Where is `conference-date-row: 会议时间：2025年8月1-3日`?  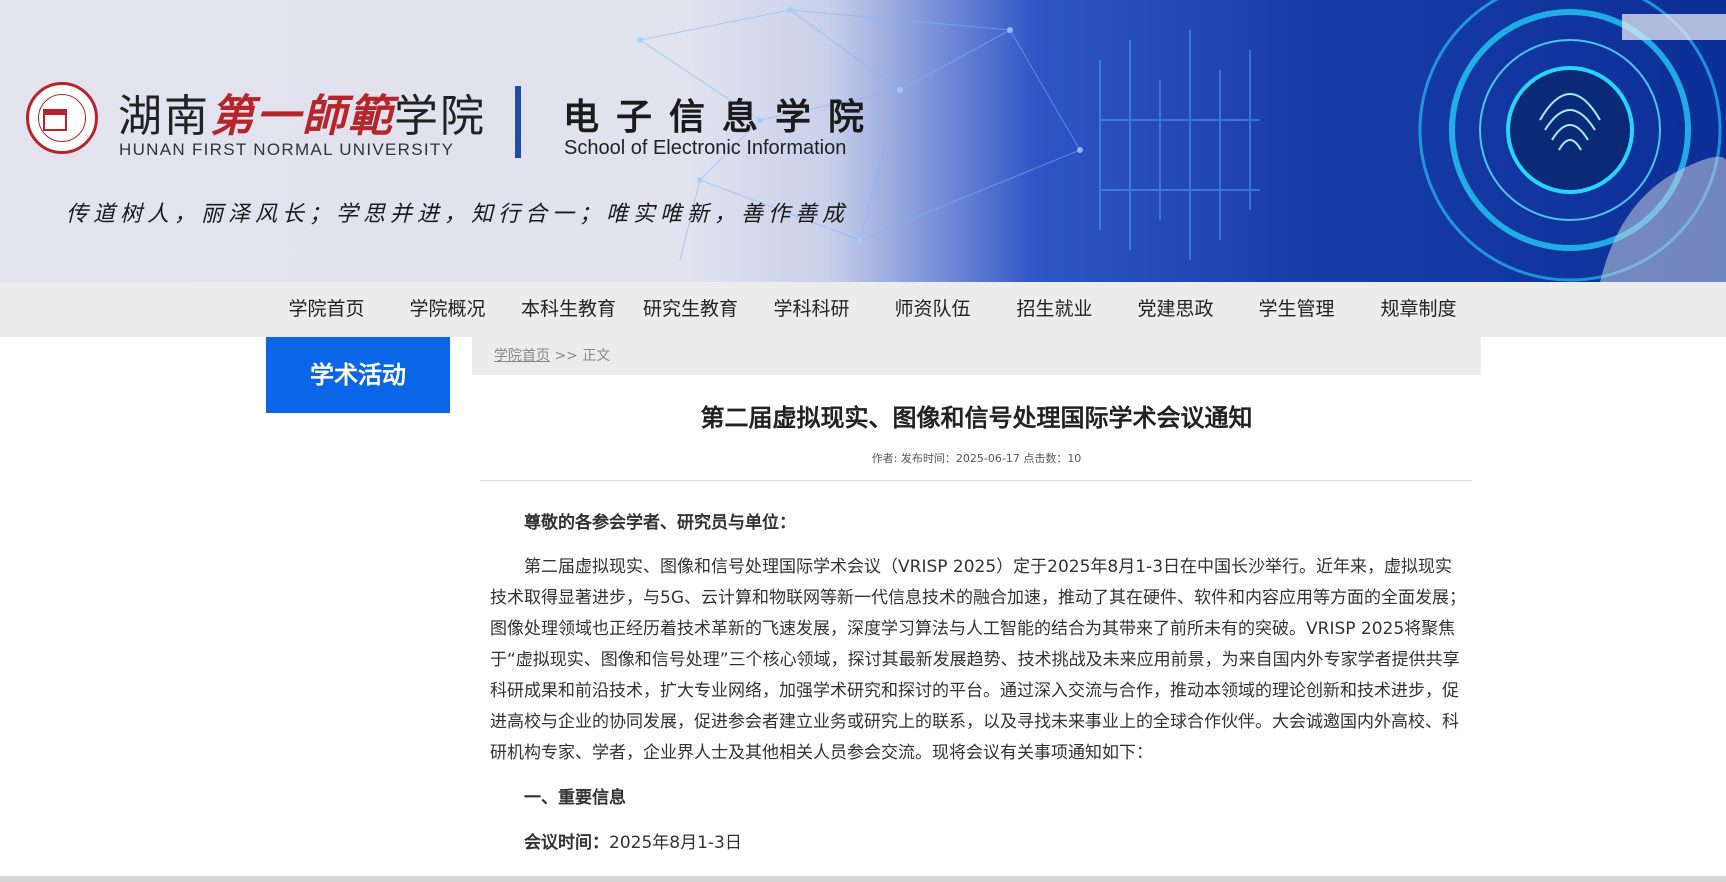 conference-date-row: 会议时间：2025年8月1-3日 is located at coordinates (995, 843).